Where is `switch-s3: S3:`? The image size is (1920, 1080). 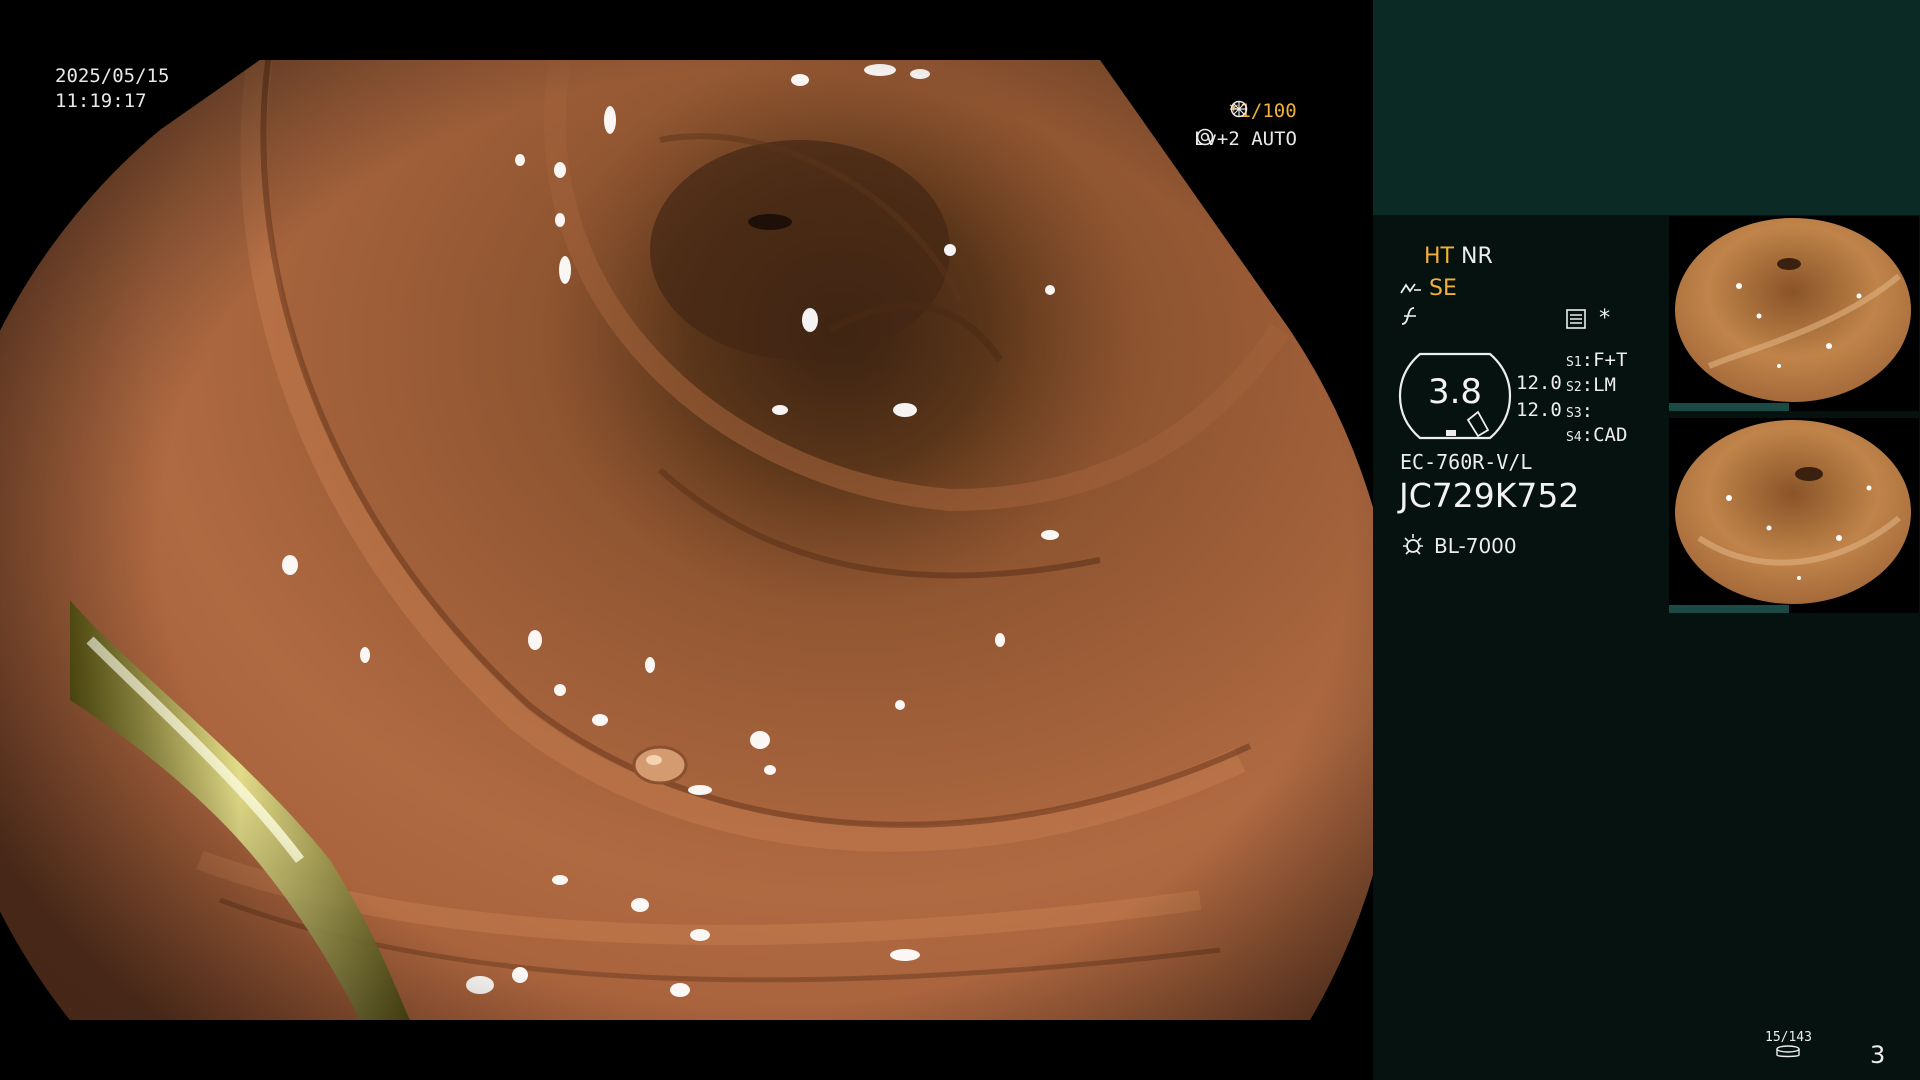 switch-s3: S3: is located at coordinates (1580, 411).